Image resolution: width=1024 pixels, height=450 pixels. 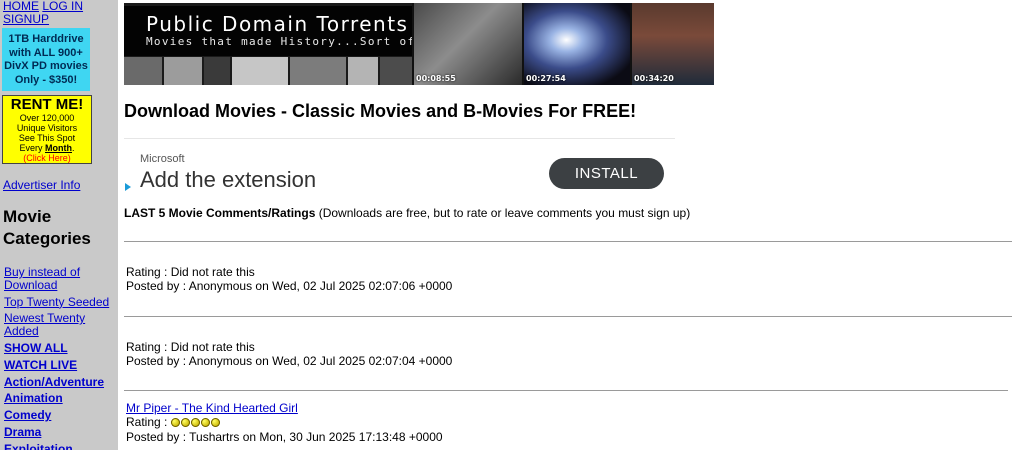 I want to click on rent-click-here: (Click Here), so click(x=47, y=158).